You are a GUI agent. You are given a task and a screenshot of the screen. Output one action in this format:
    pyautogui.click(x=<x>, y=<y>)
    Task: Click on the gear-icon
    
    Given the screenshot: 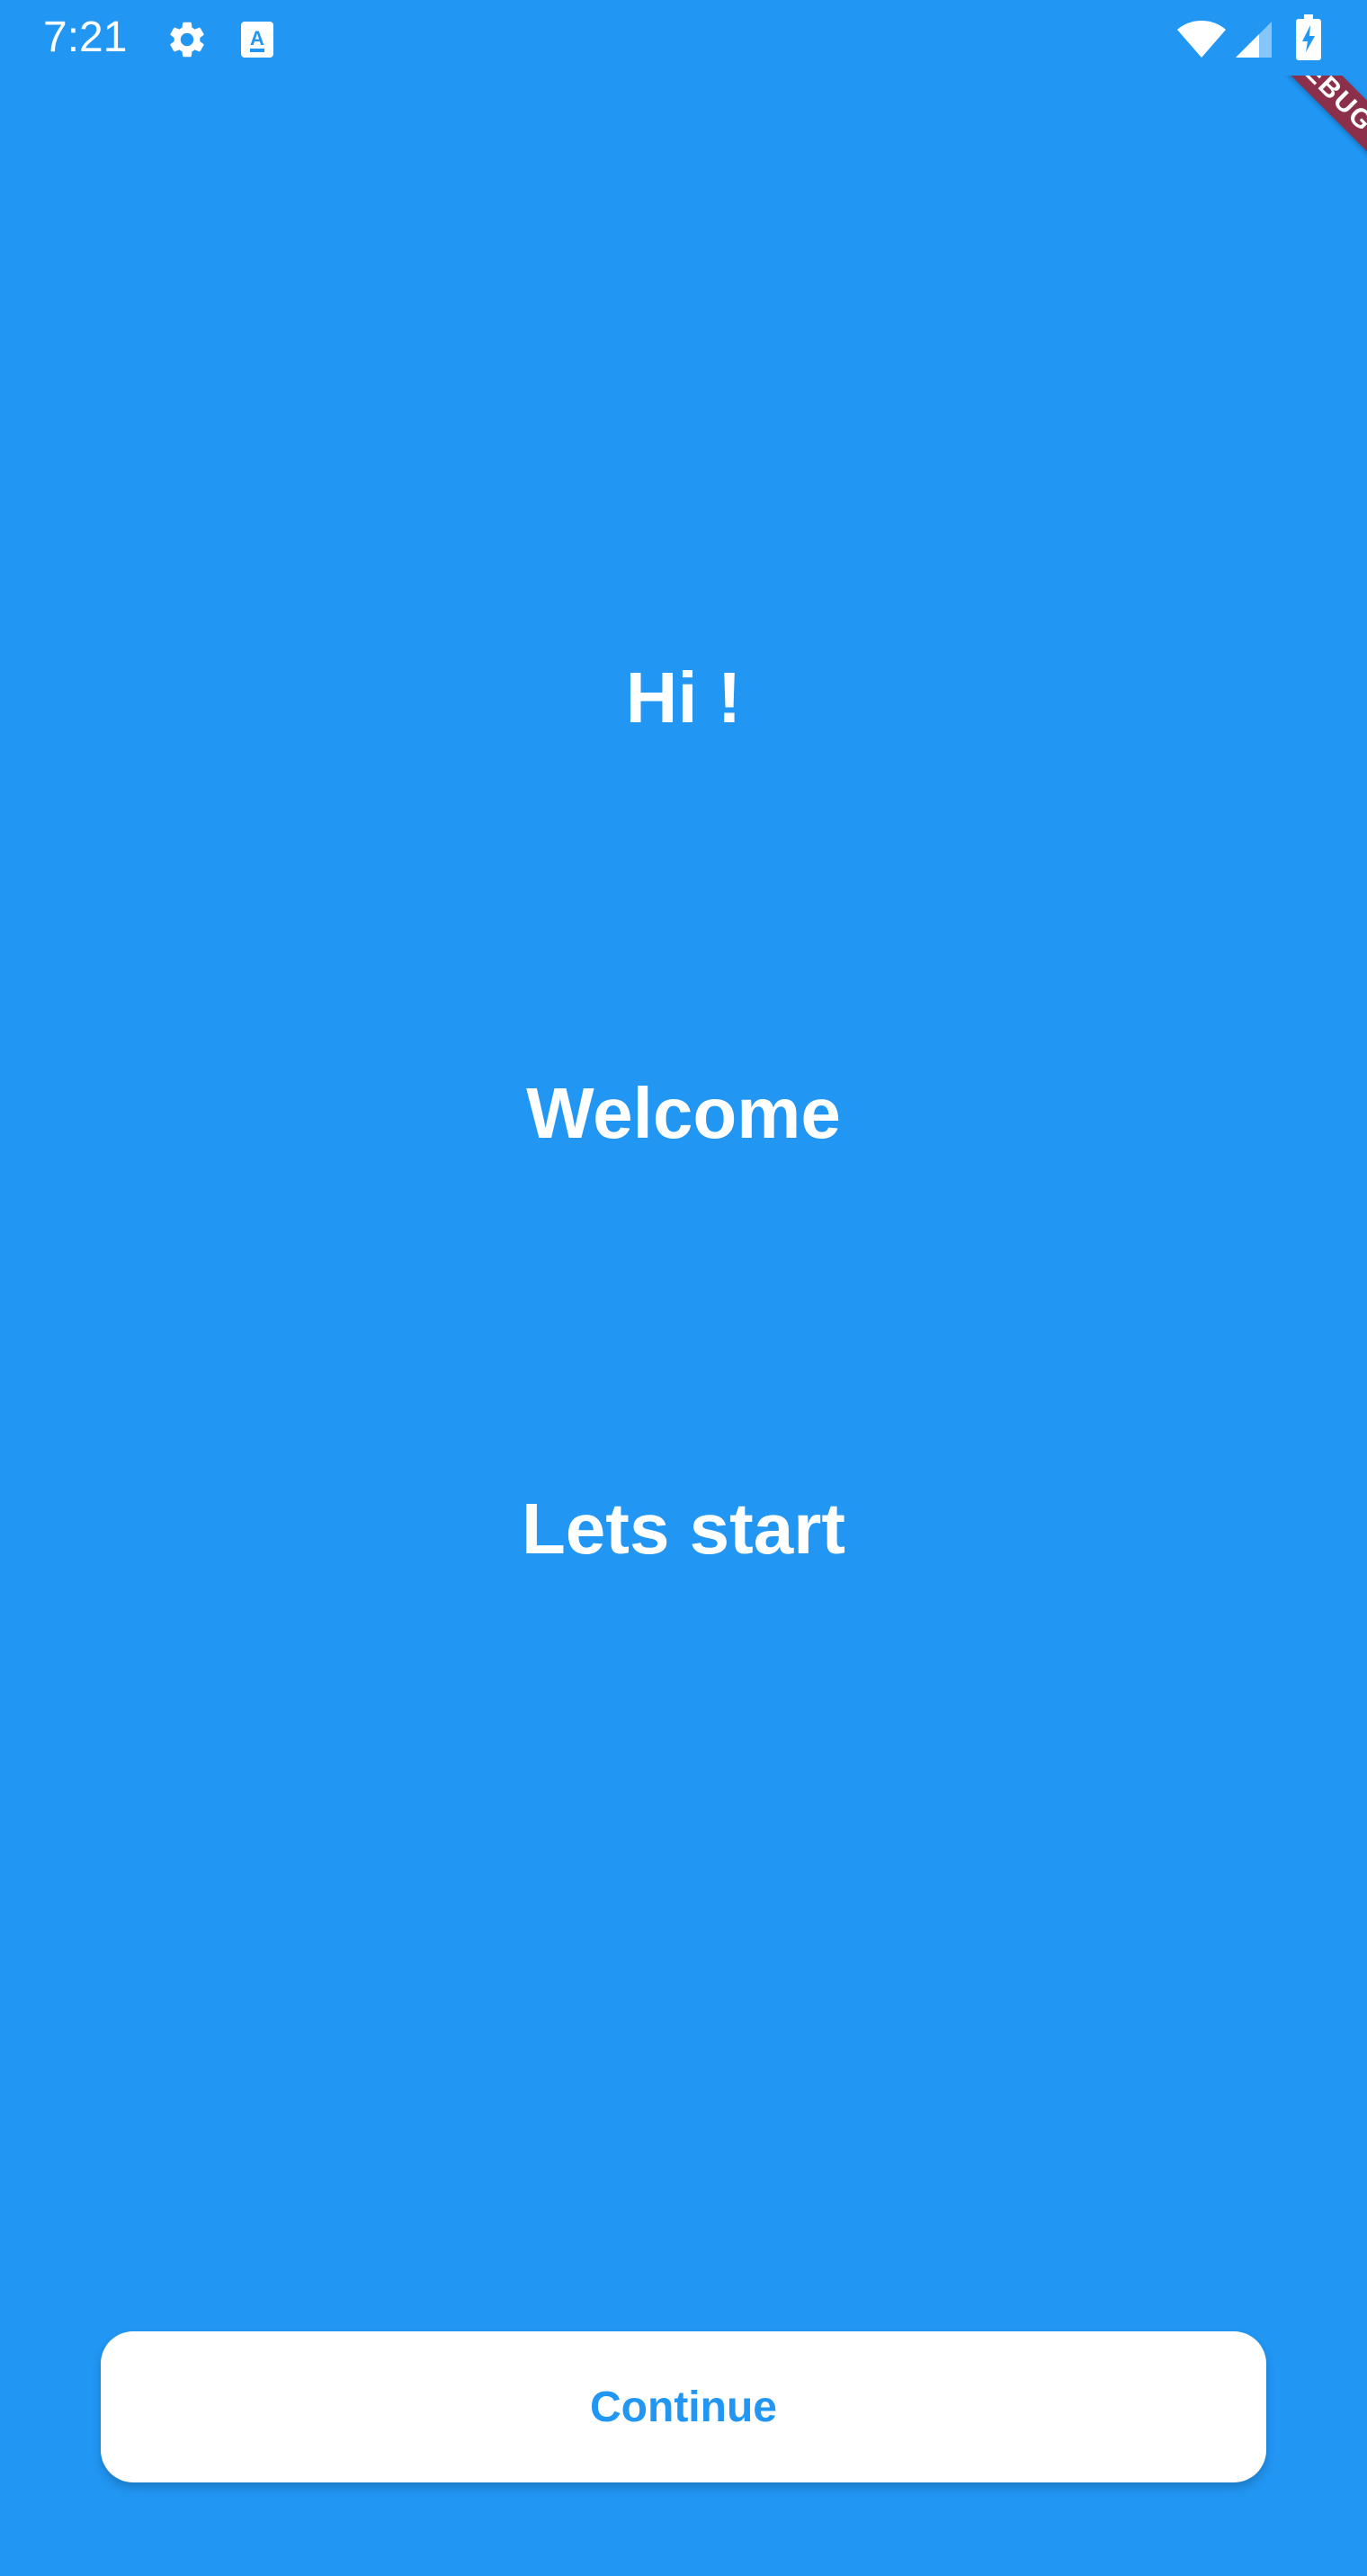 What is the action you would take?
    pyautogui.click(x=187, y=40)
    